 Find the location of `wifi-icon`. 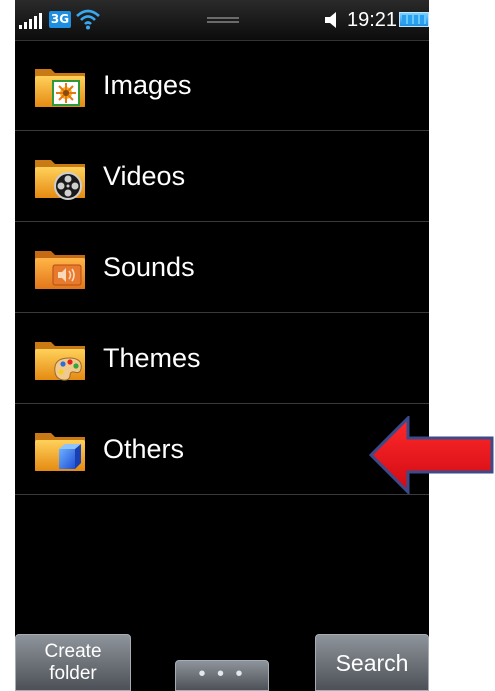

wifi-icon is located at coordinates (88, 19).